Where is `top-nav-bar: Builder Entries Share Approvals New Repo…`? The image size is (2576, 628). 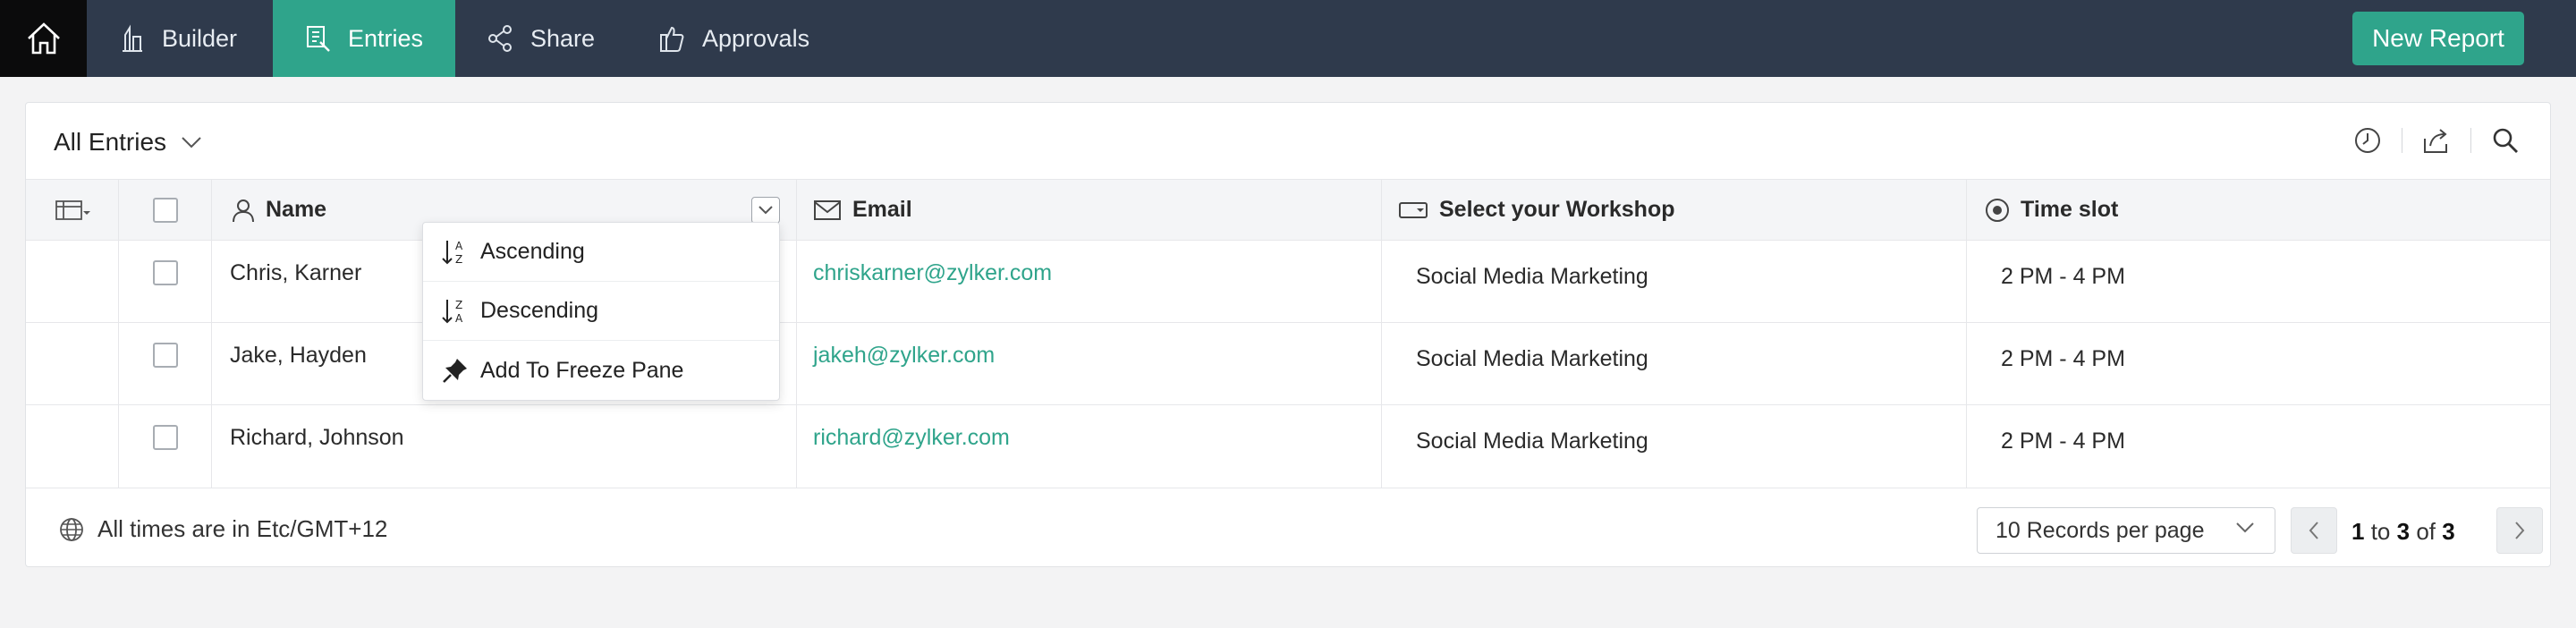 top-nav-bar: Builder Entries Share Approvals New Repo… is located at coordinates (1288, 38).